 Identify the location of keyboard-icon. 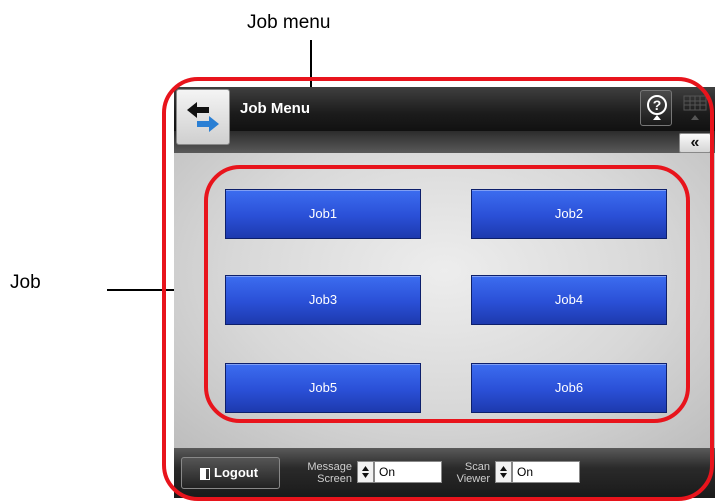
(695, 107).